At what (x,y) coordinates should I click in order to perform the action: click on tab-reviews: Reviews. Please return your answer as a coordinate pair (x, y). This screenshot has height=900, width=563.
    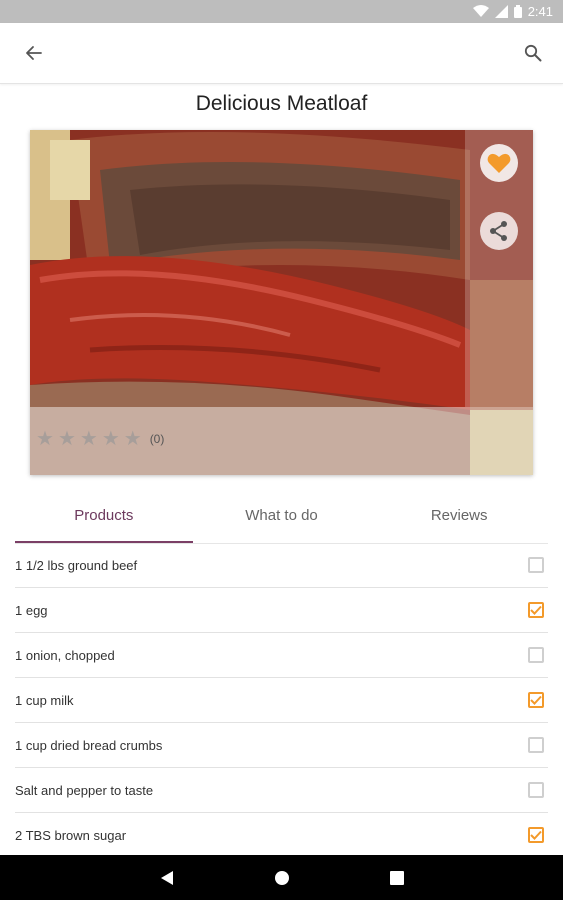
    Looking at the image, I should click on (459, 518).